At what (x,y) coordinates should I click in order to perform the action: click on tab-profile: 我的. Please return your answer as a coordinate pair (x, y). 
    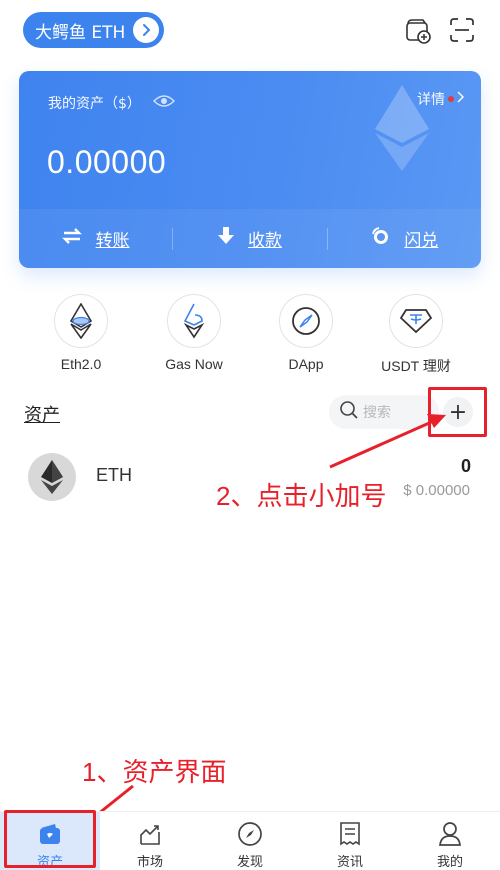
    Looking at the image, I should click on (450, 841).